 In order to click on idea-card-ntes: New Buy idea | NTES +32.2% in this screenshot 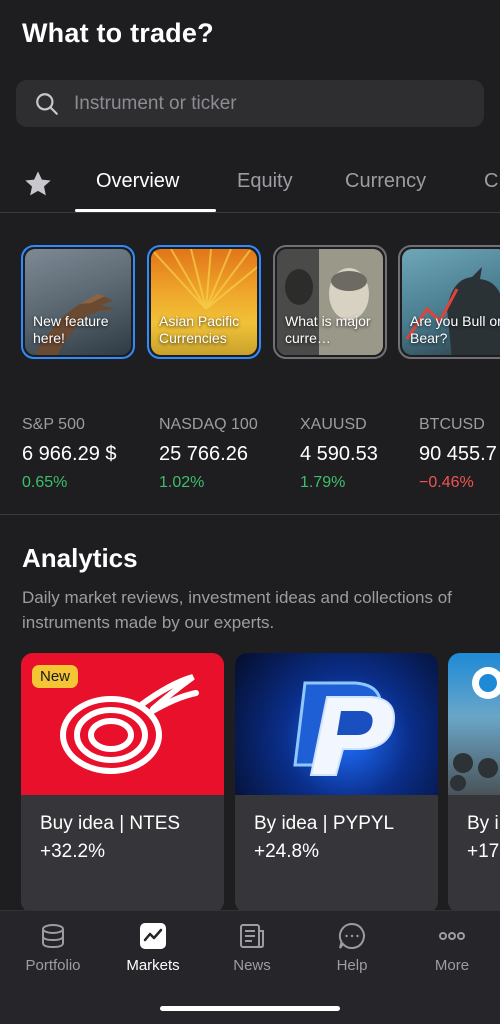, I will do `click(122, 783)`.